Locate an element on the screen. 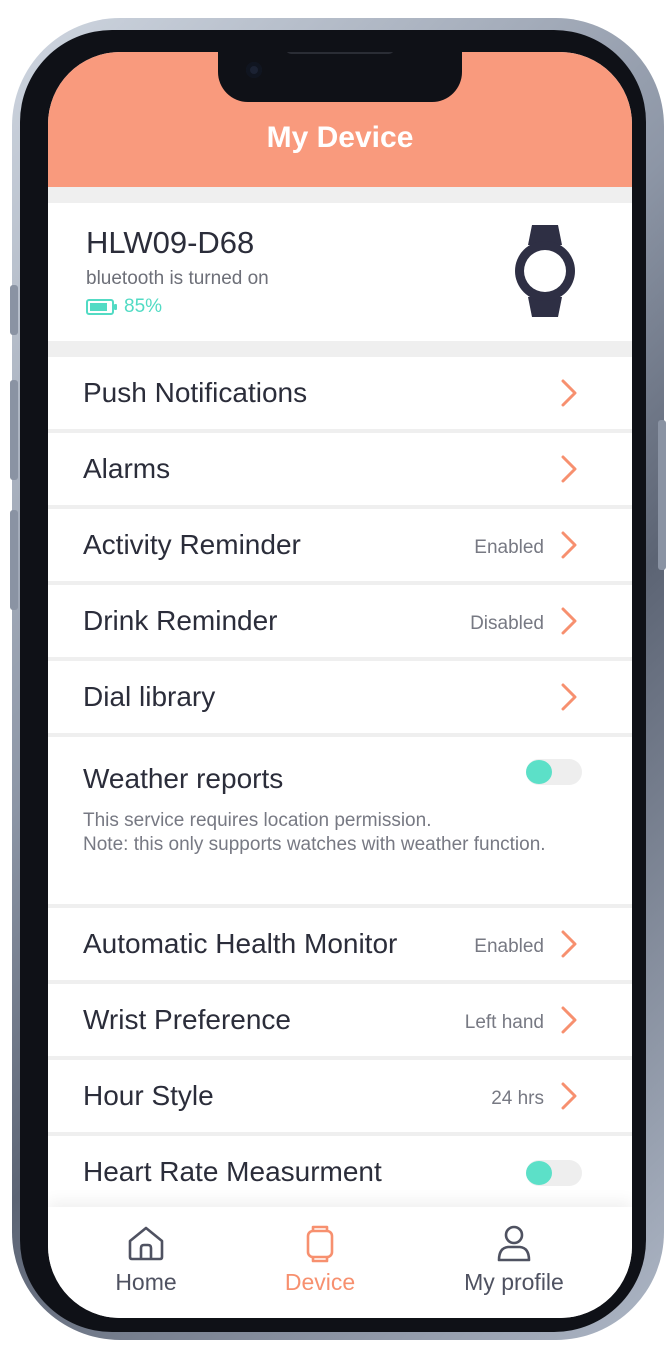  setting-label: Weather reports is located at coordinates (183, 778).